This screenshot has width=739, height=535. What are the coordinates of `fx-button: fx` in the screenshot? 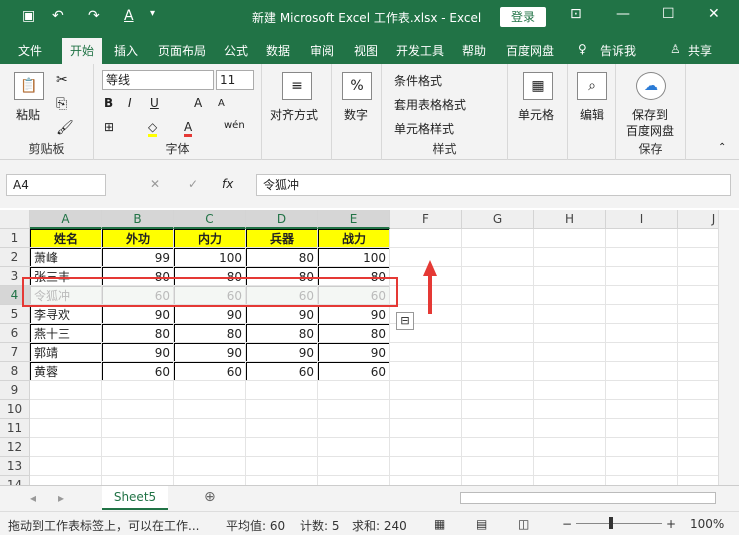 It's located at (227, 184).